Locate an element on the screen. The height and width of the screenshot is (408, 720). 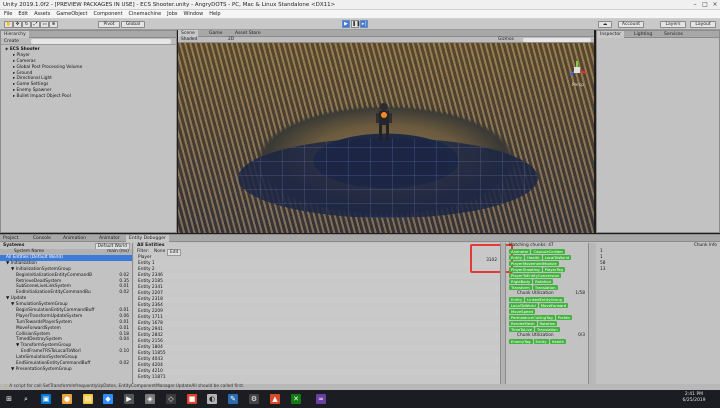
tab-entity-debugger: Entity Debugger is located at coordinates (147, 238).